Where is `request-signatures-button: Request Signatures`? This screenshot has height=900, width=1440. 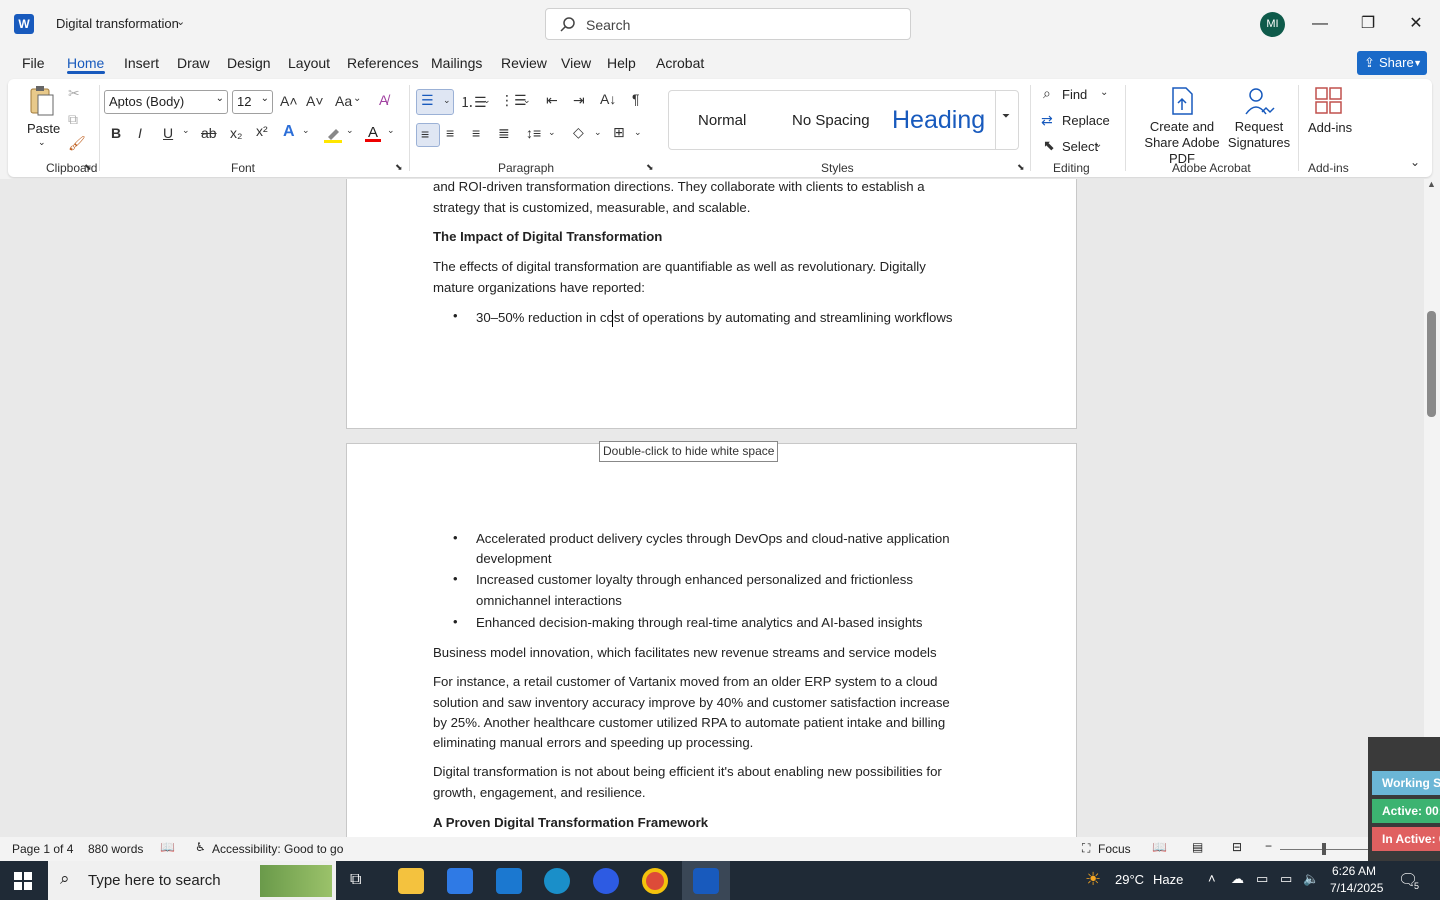
request-signatures-button: Request Signatures is located at coordinates (1259, 135).